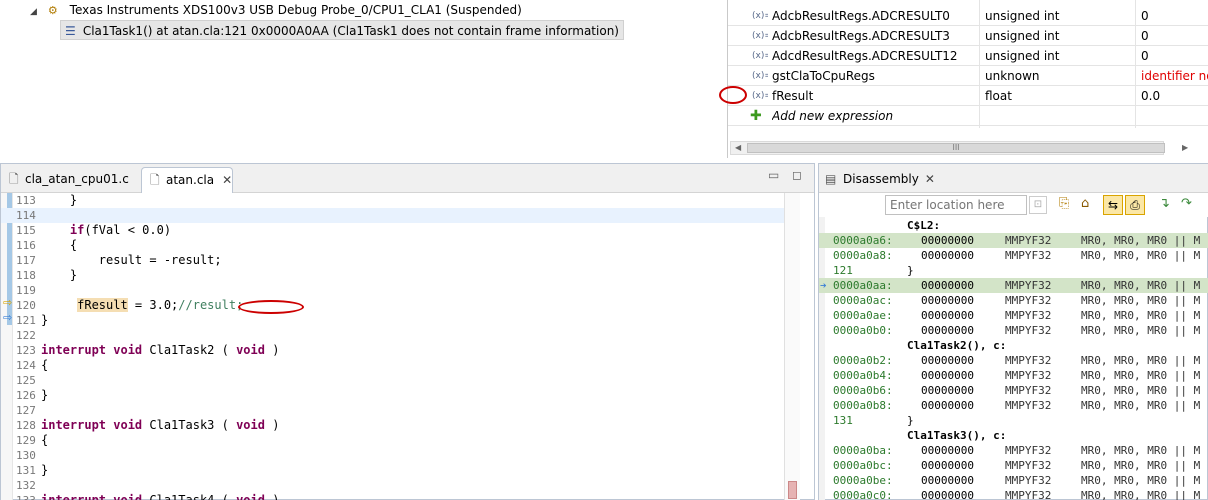 Image resolution: width=1208 pixels, height=500 pixels. Describe the element at coordinates (968, 96) in the screenshot. I see `expression-row: (x)= fResult float 0.0` at that location.